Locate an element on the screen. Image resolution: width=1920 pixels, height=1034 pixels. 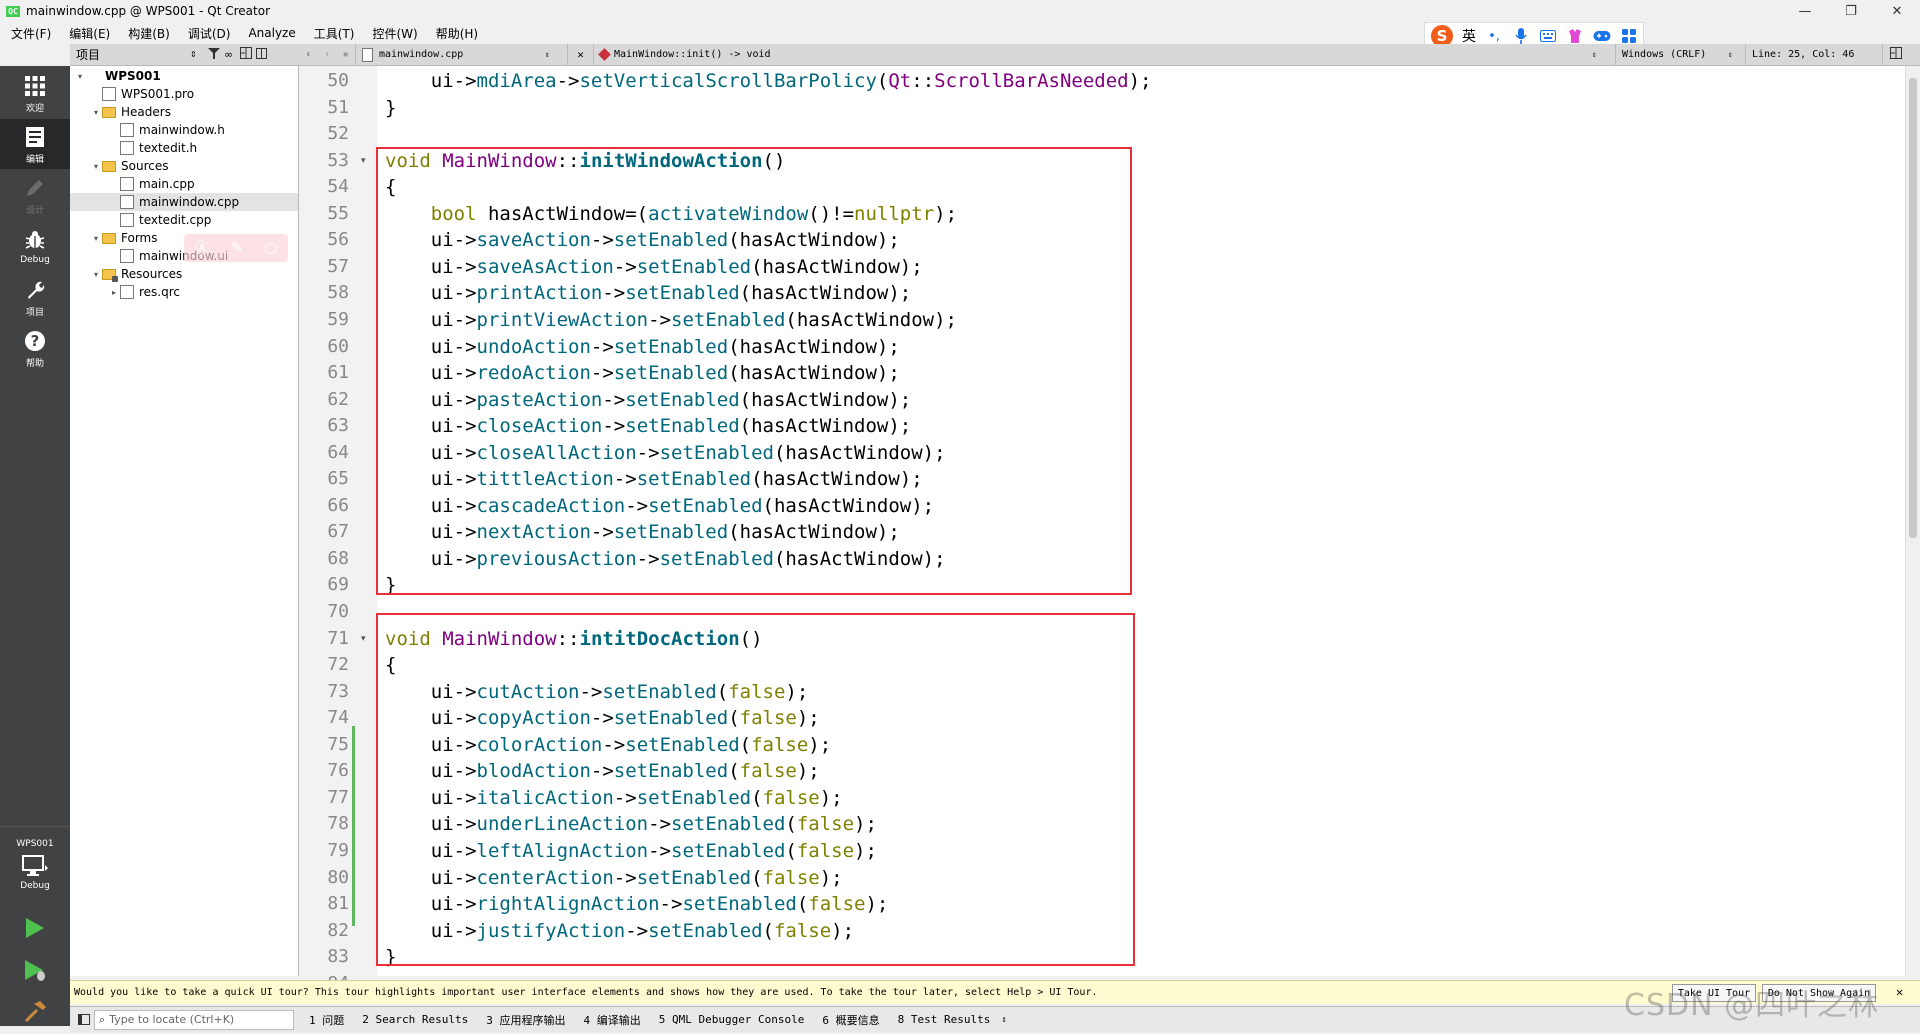
tree-item: mainwindow.h is located at coordinates (184, 130).